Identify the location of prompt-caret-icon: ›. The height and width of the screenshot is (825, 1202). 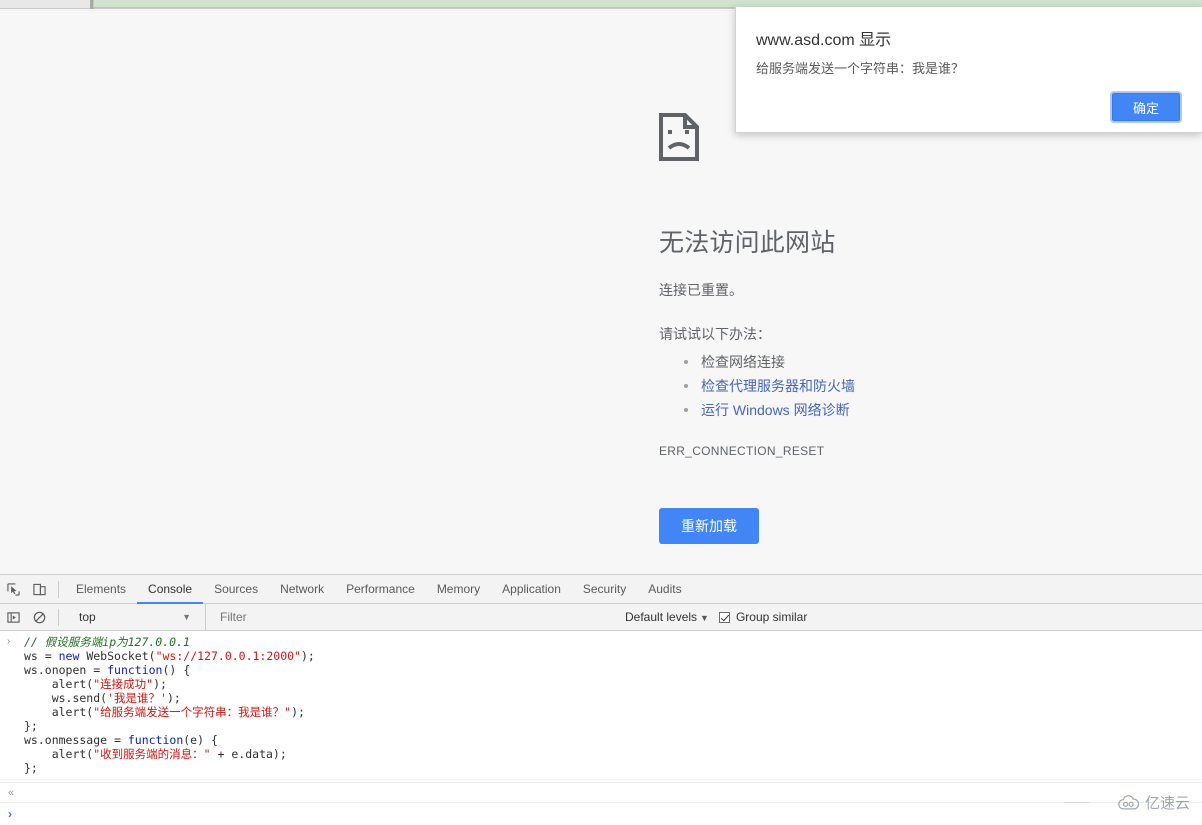
(10, 814).